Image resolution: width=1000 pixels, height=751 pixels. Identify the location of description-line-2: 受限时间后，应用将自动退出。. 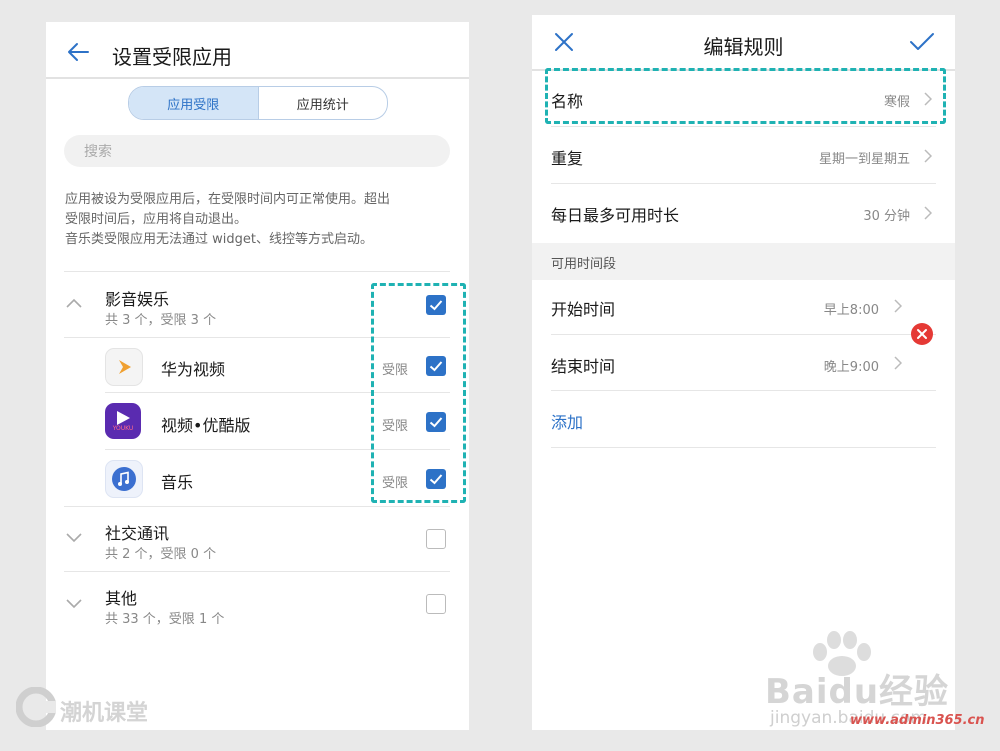
(156, 219).